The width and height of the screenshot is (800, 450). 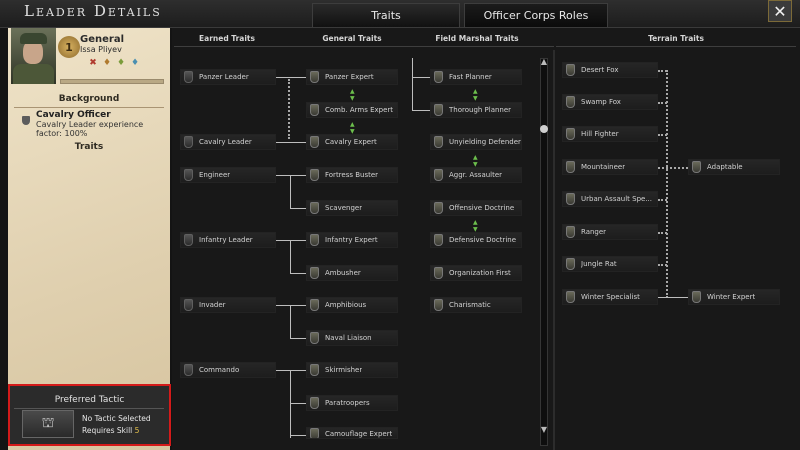 What do you see at coordinates (212, 305) in the screenshot?
I see `trait-label: Invader` at bounding box center [212, 305].